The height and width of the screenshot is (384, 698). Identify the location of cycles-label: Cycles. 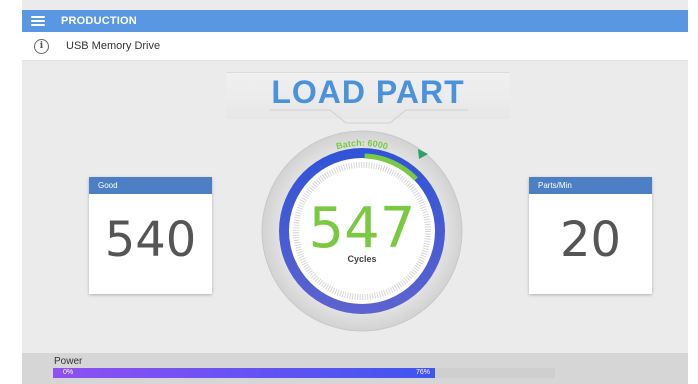
(361, 259).